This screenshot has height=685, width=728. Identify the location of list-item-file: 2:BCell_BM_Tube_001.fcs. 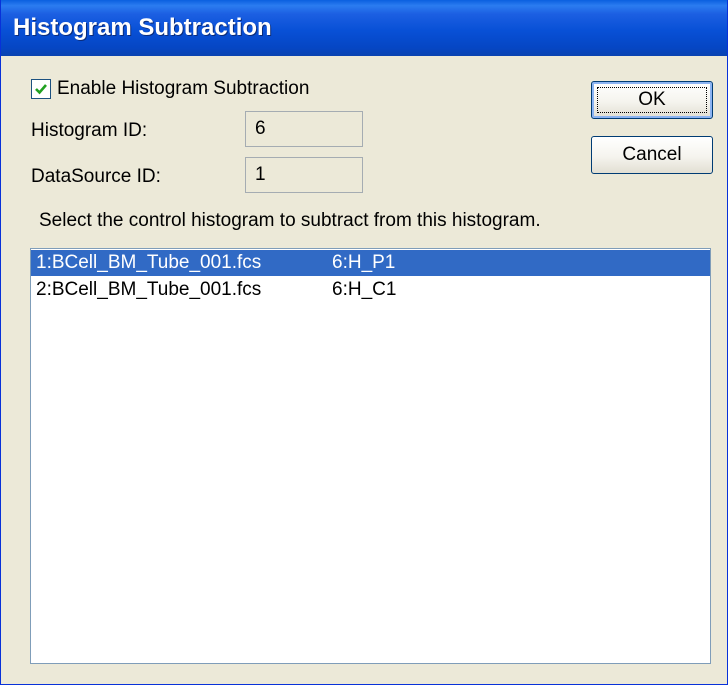
(149, 289).